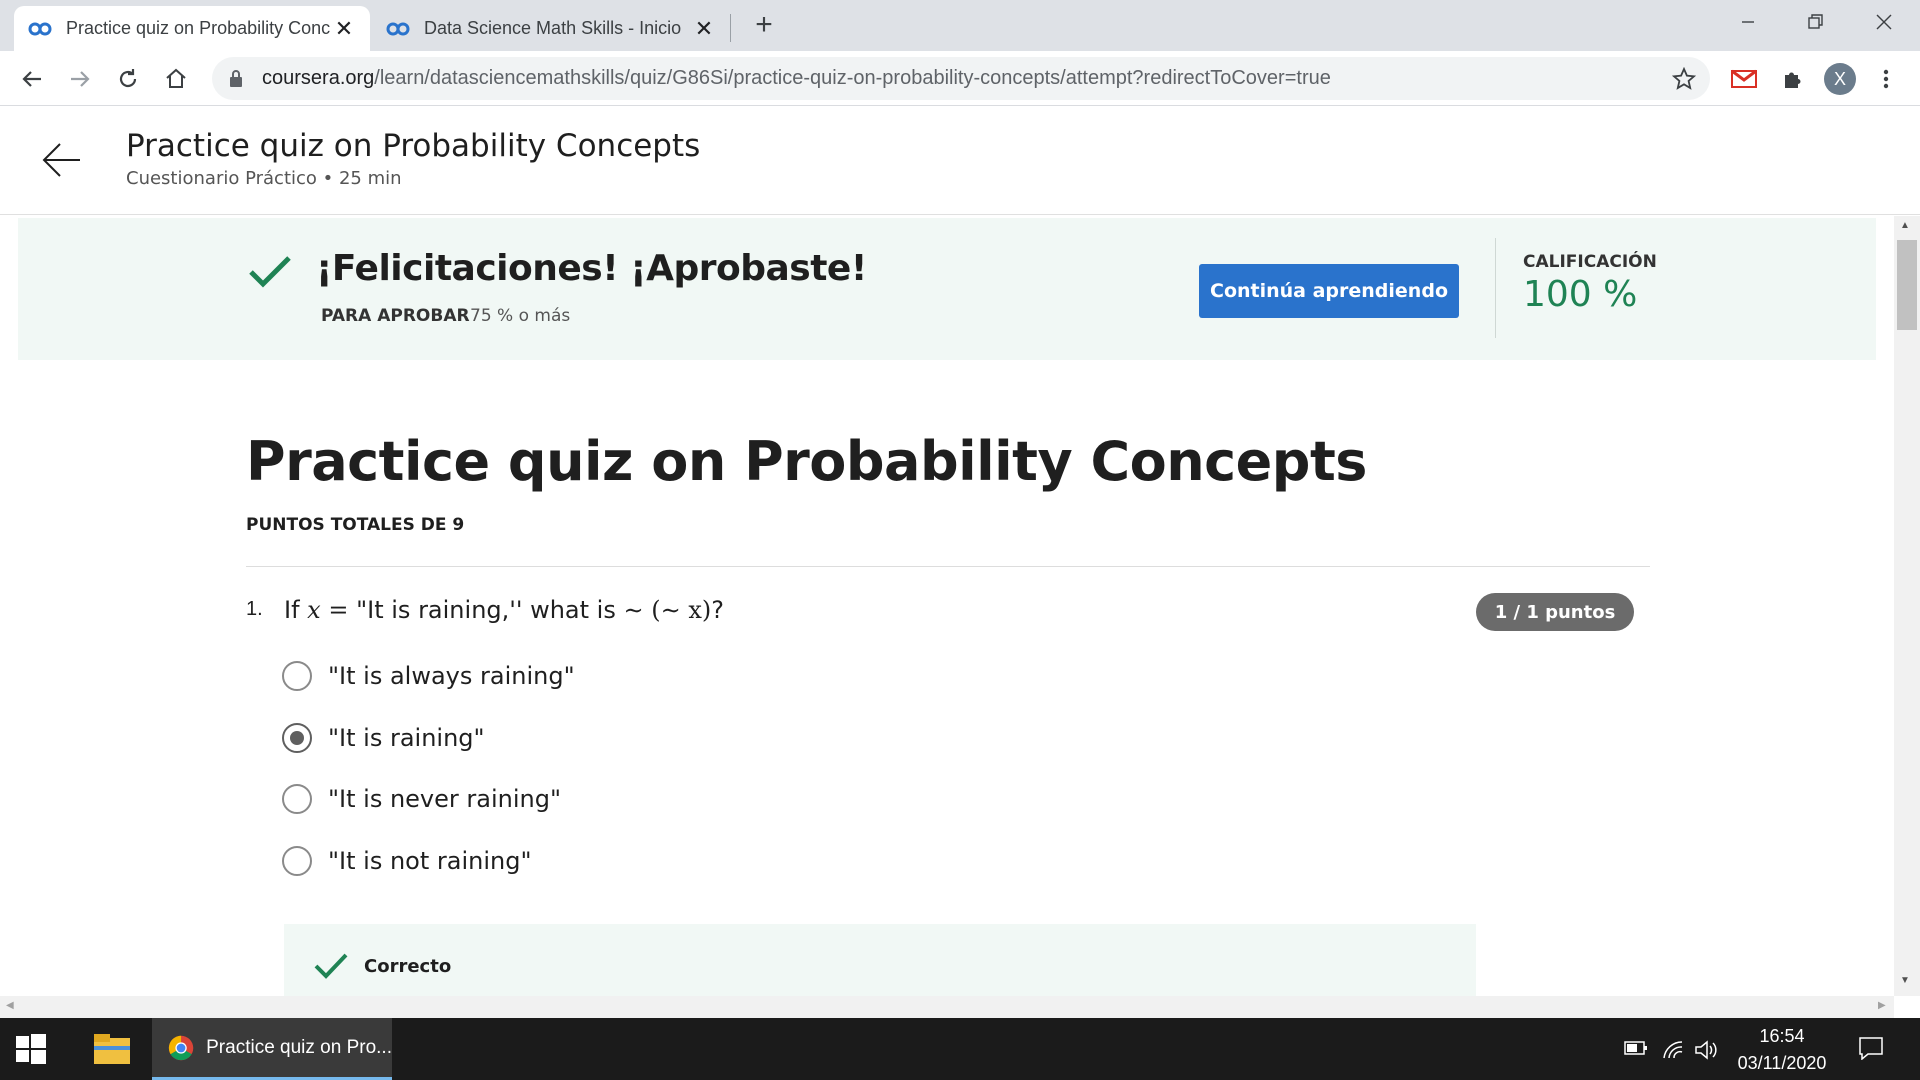  Describe the element at coordinates (1495, 288) in the screenshot. I see `banner-divider` at that location.